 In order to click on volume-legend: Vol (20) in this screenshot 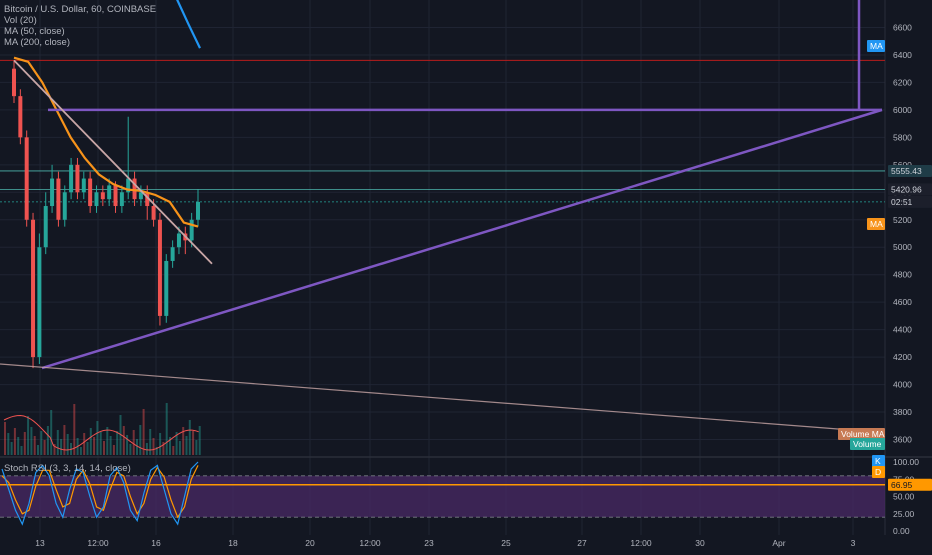, I will do `click(80, 20)`.